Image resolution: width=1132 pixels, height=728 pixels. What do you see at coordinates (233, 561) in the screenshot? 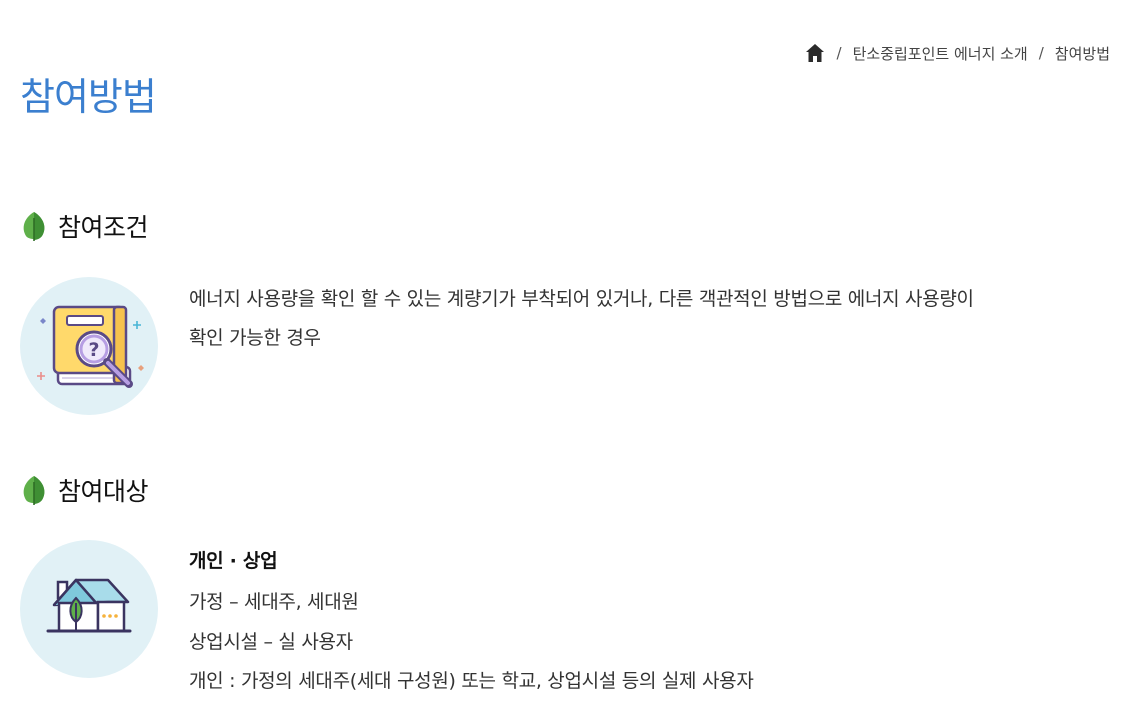
I see `target-group-heading: 개인 · 상업` at bounding box center [233, 561].